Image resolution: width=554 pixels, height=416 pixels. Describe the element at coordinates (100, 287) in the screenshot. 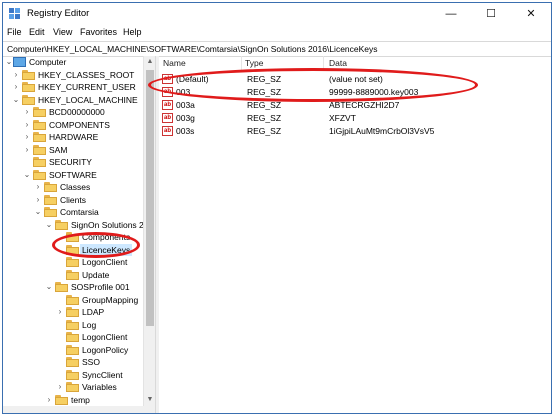

I see `tree-item-label: SOSProfile 001` at that location.